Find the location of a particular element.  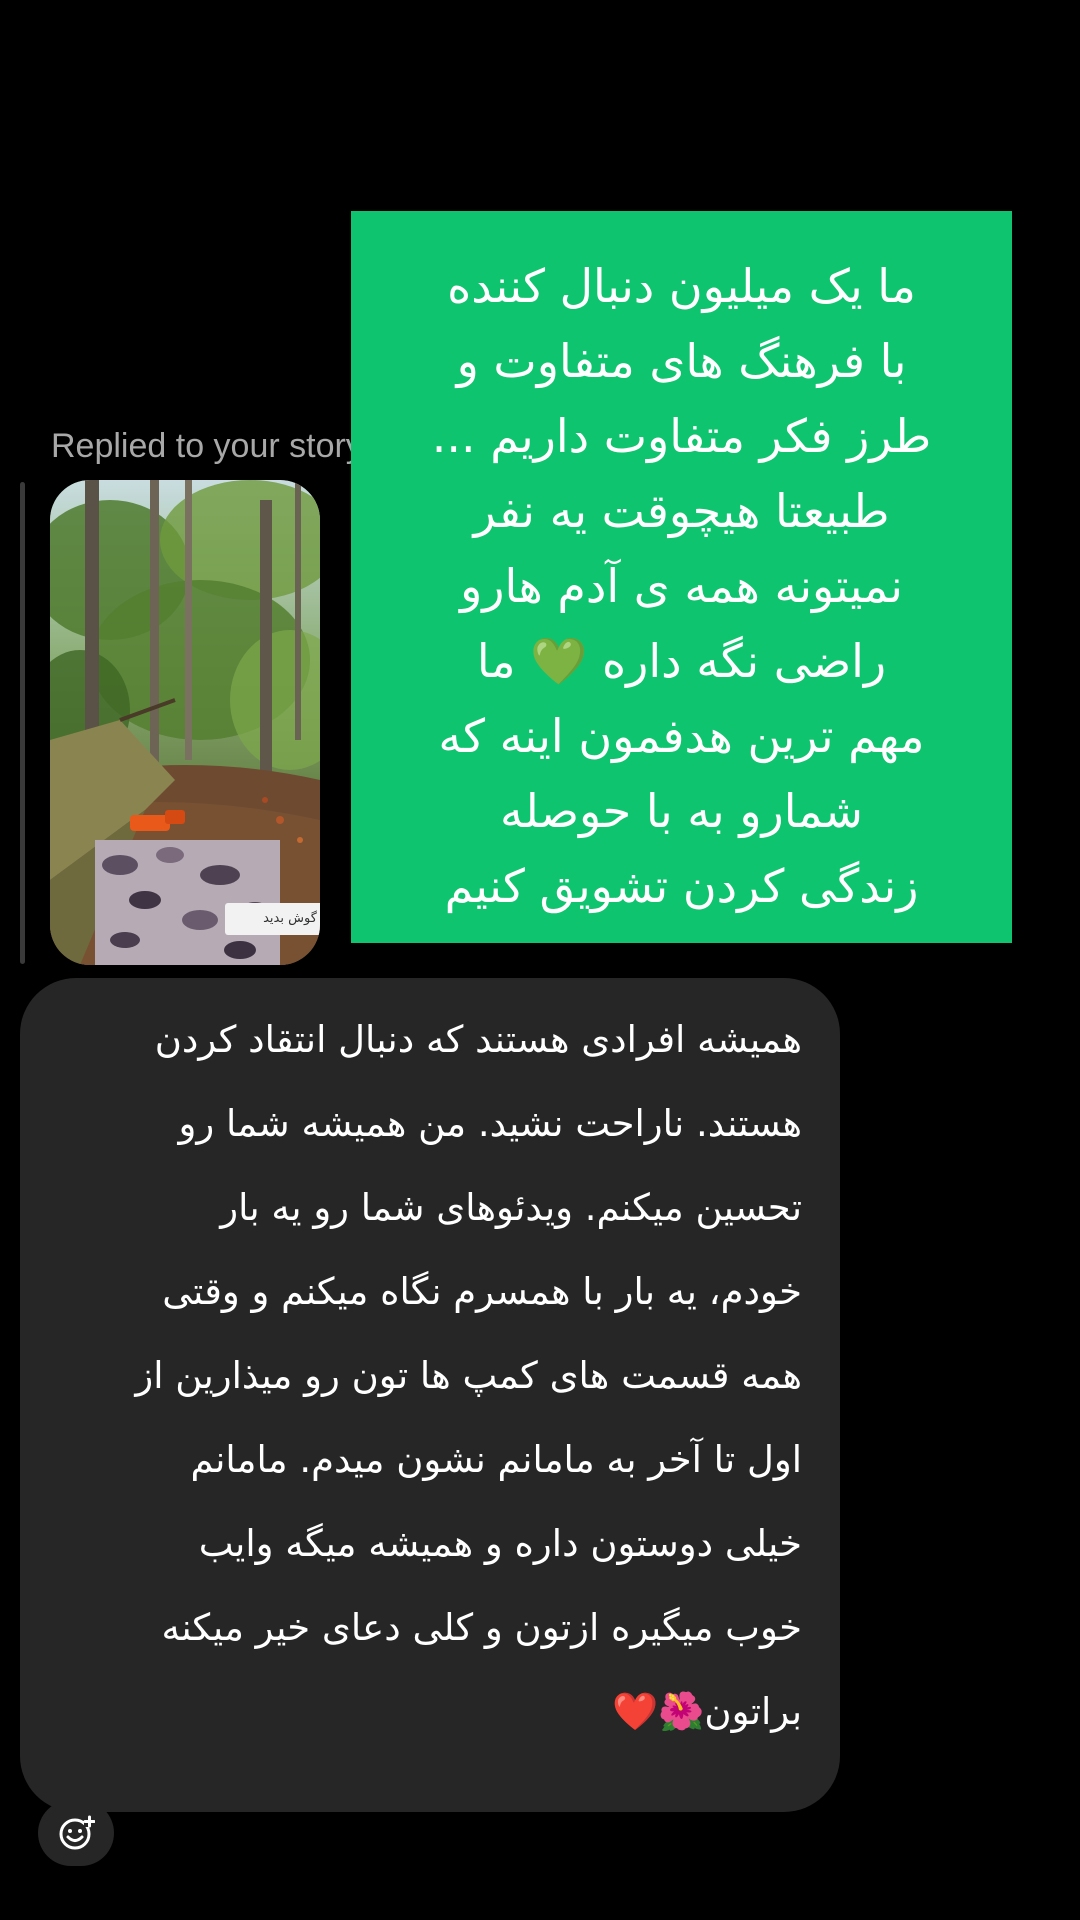

message-line: براتون🌺❤️ is located at coordinates (707, 1711).